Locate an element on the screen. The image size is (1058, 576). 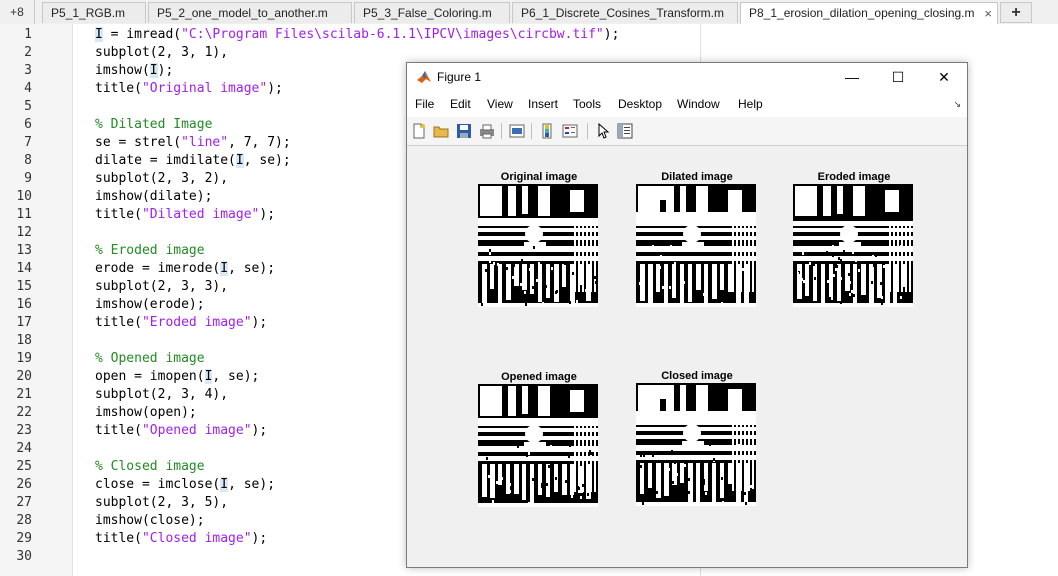
property-inspector-icon is located at coordinates (625, 131).